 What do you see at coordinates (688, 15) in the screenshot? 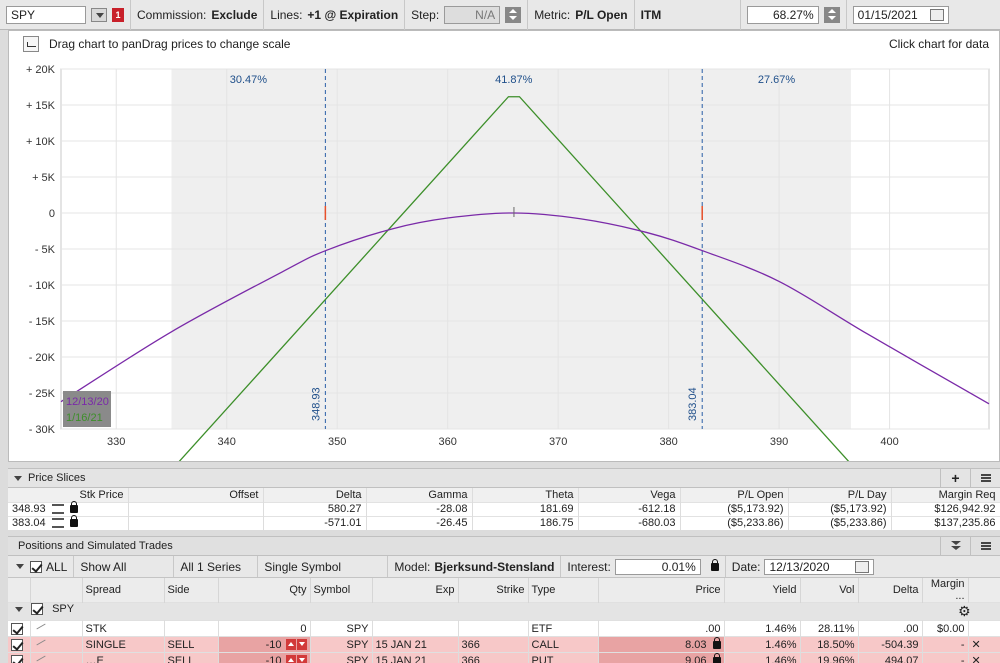
I see `itm-selector: ITM` at bounding box center [688, 15].